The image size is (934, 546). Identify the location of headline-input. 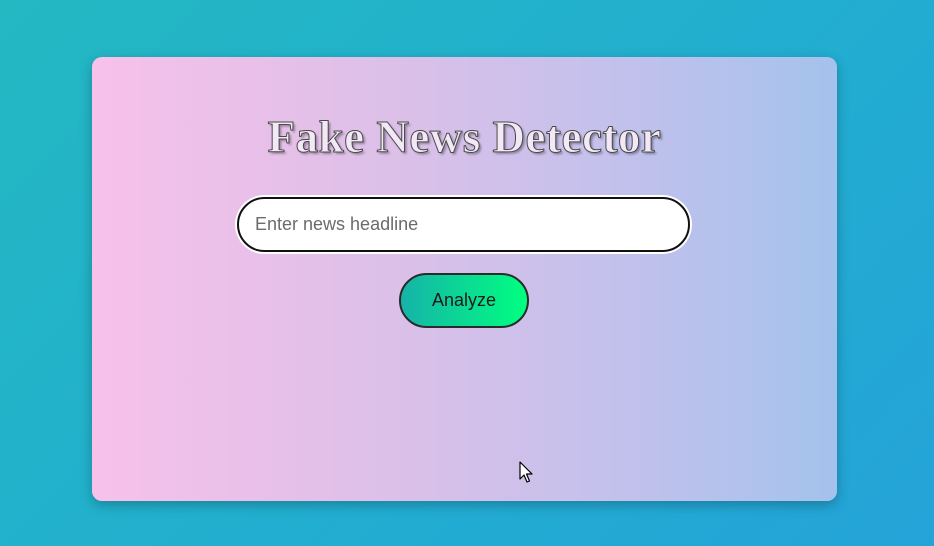
(463, 224).